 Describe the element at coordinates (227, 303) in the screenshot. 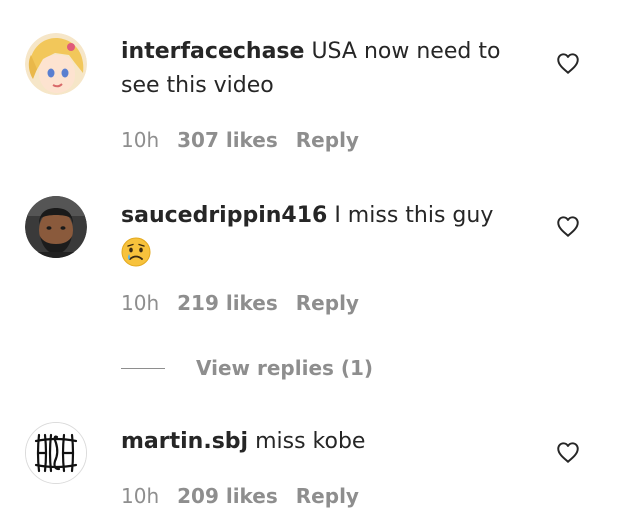

I see `comment-likes: 219 likes` at that location.